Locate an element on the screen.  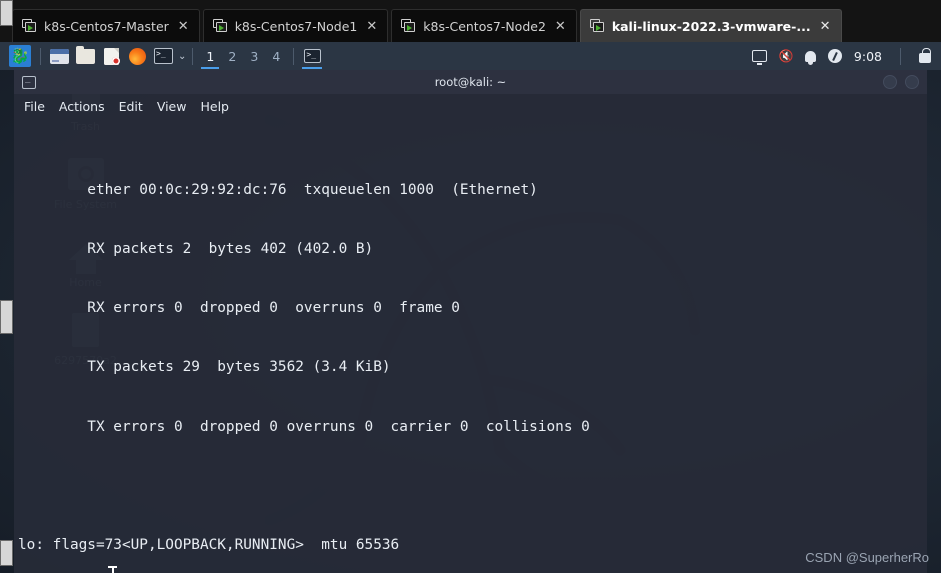
show-desktop-icon is located at coordinates (59, 56).